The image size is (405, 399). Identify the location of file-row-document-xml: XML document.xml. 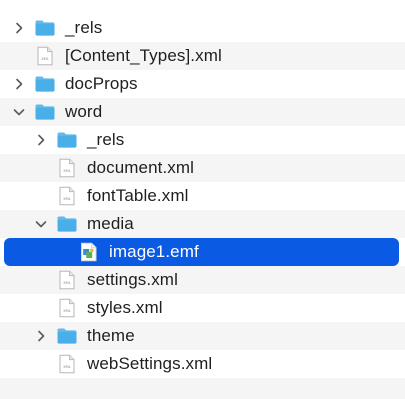
(202, 168).